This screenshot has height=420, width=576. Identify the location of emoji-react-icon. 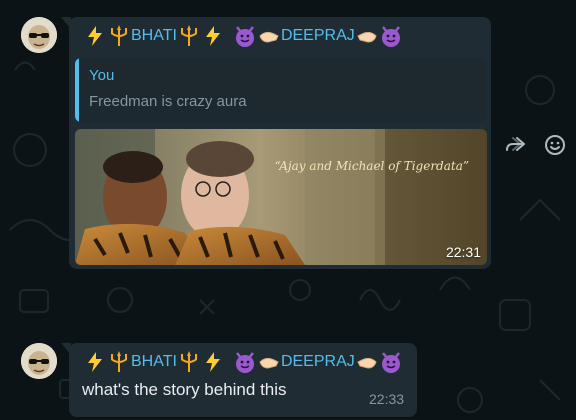
(555, 145).